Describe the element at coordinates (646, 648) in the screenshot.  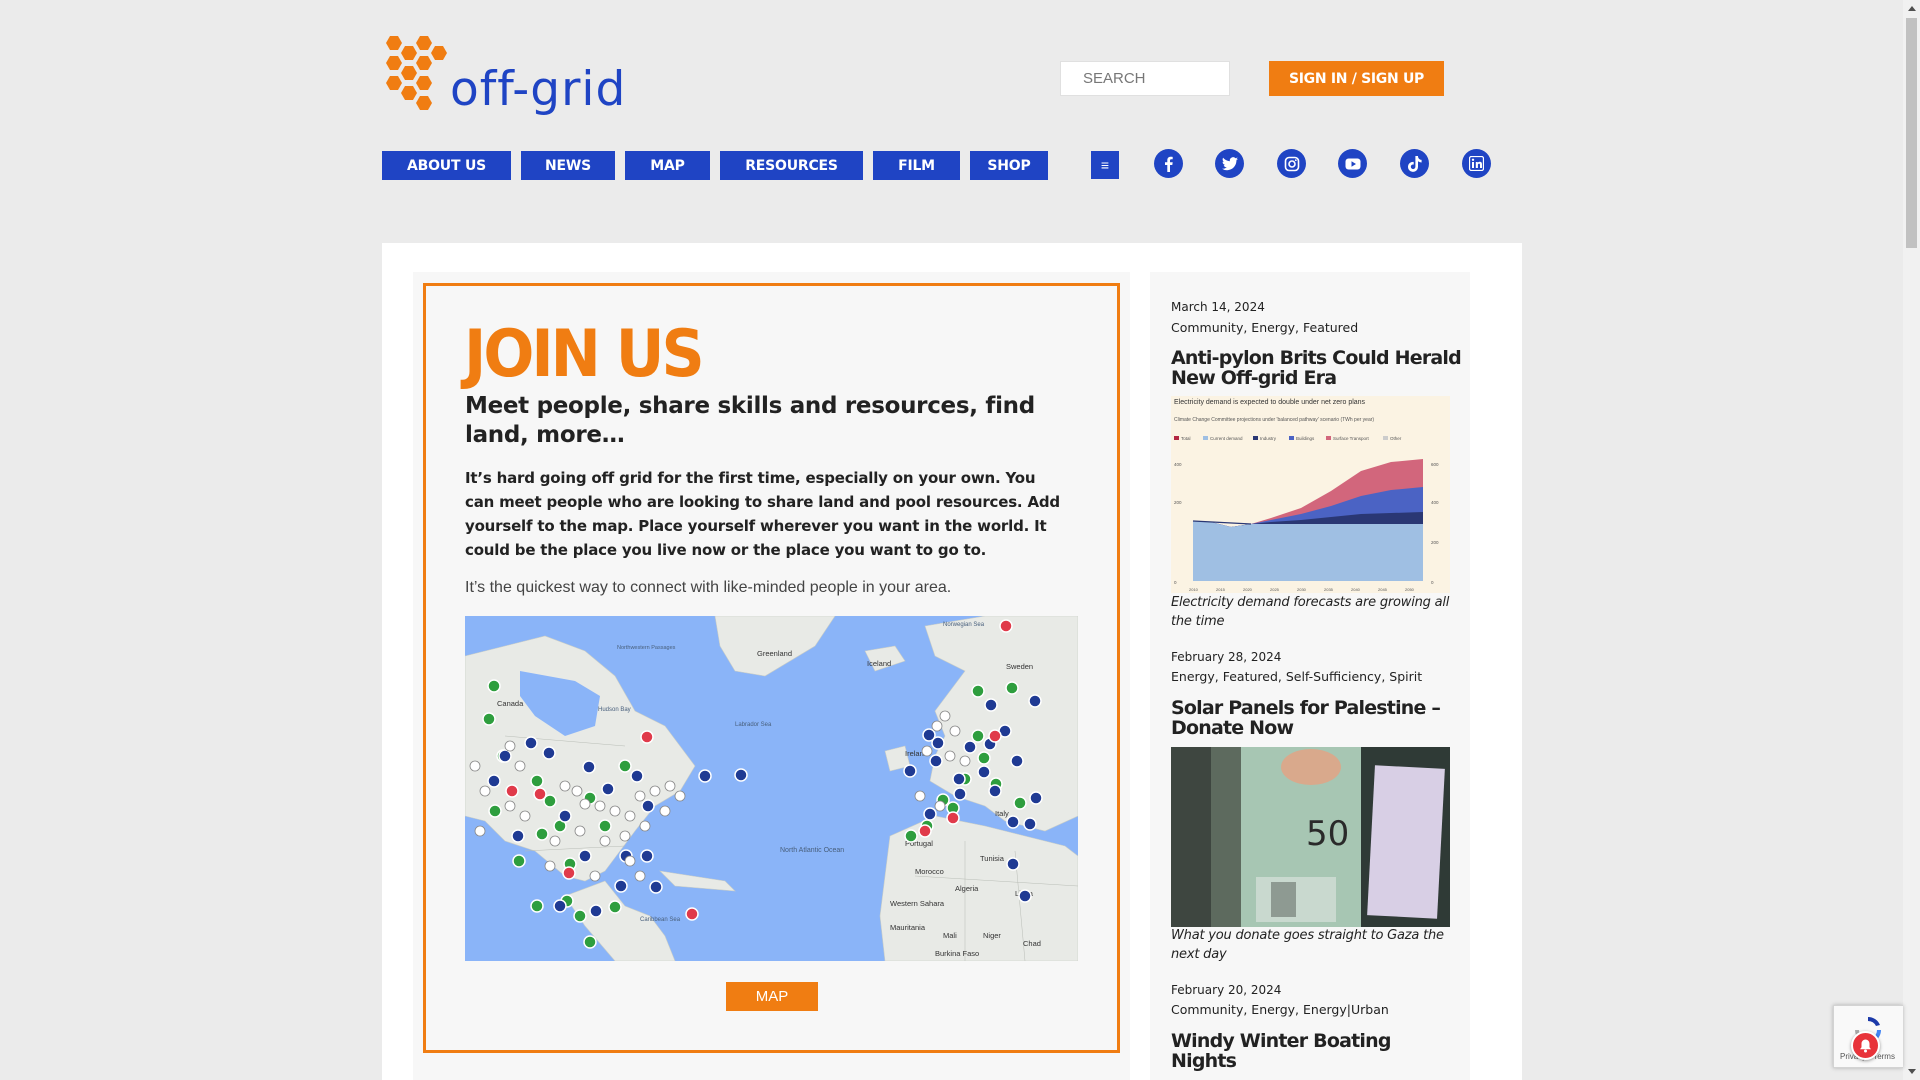
I see `map-label-northwestern-passages: Northwestern Passages` at that location.